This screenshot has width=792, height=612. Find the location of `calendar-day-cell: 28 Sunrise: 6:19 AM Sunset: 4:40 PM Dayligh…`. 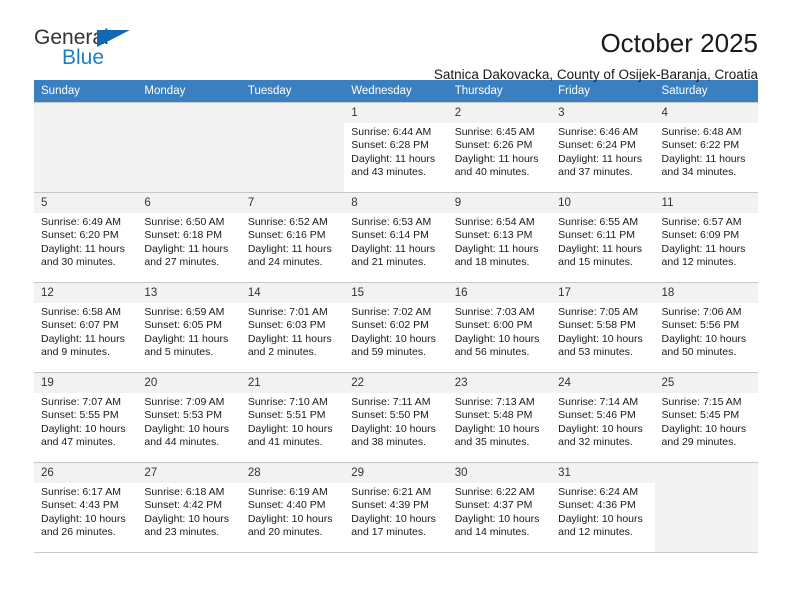

calendar-day-cell: 28 Sunrise: 6:19 AM Sunset: 4:40 PM Dayligh… is located at coordinates (292, 507).